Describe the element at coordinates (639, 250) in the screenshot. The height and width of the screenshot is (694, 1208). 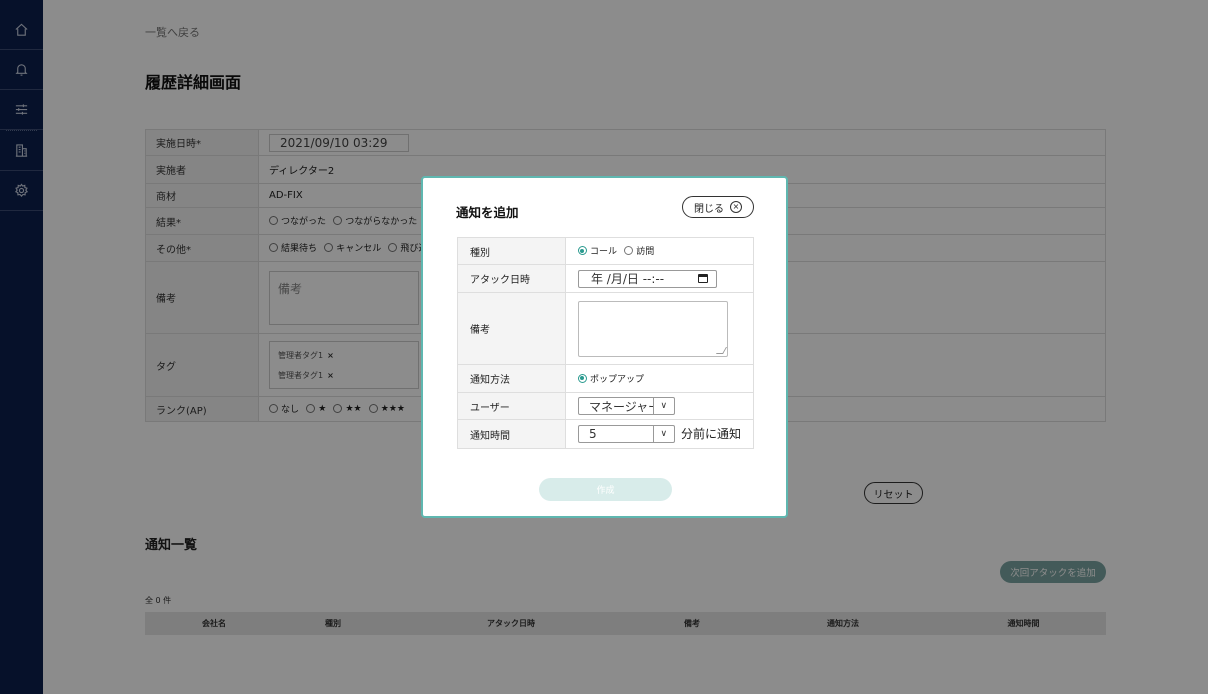
I see `type-radio-visit: 訪問` at that location.